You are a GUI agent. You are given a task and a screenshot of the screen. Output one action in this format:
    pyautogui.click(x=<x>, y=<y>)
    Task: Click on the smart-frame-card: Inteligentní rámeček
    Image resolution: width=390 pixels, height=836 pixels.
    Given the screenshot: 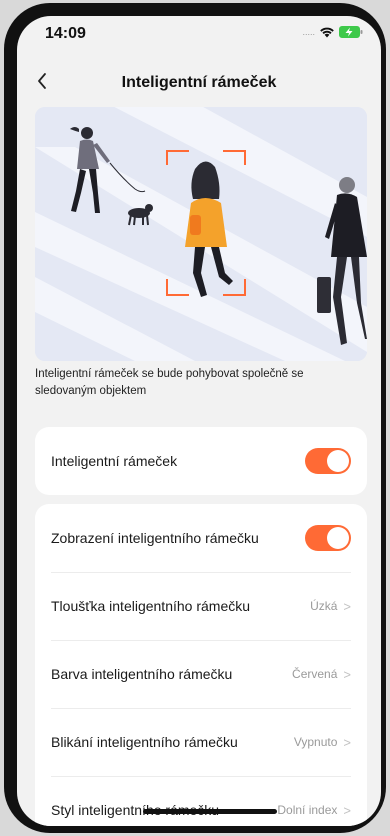 What is the action you would take?
    pyautogui.click(x=201, y=461)
    